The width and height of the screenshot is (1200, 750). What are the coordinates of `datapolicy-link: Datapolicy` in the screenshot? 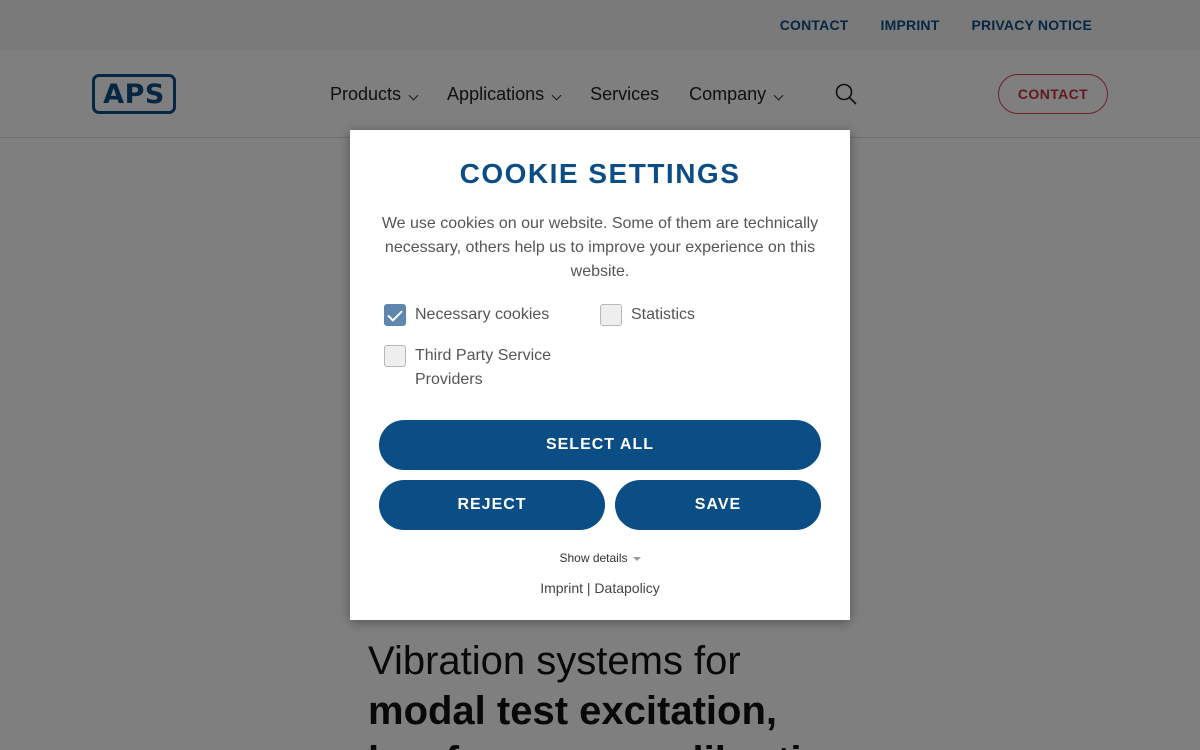 It's located at (626, 588).